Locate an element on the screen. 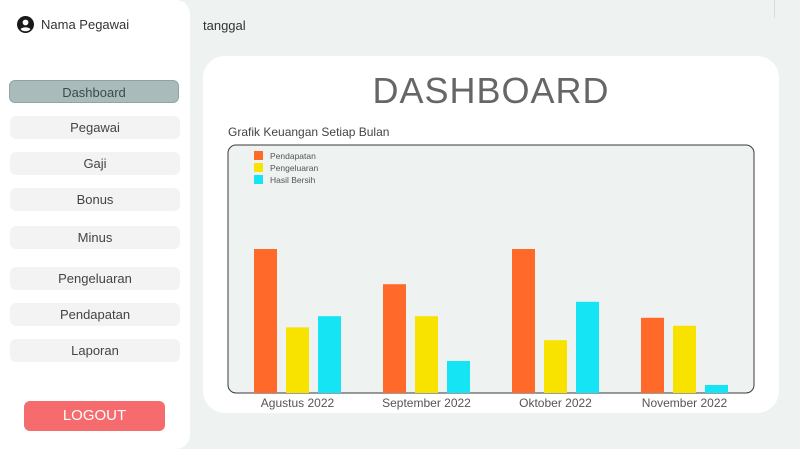 The height and width of the screenshot is (449, 800). sidebar-item-dashboard: Dashboard is located at coordinates (94, 91).